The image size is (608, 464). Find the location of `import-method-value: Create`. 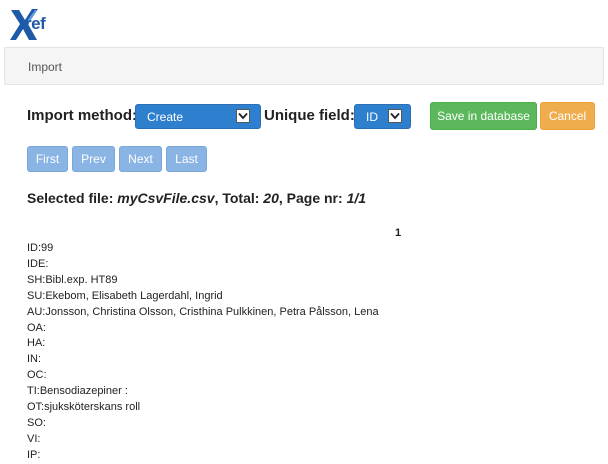

import-method-value: Create is located at coordinates (165, 117).